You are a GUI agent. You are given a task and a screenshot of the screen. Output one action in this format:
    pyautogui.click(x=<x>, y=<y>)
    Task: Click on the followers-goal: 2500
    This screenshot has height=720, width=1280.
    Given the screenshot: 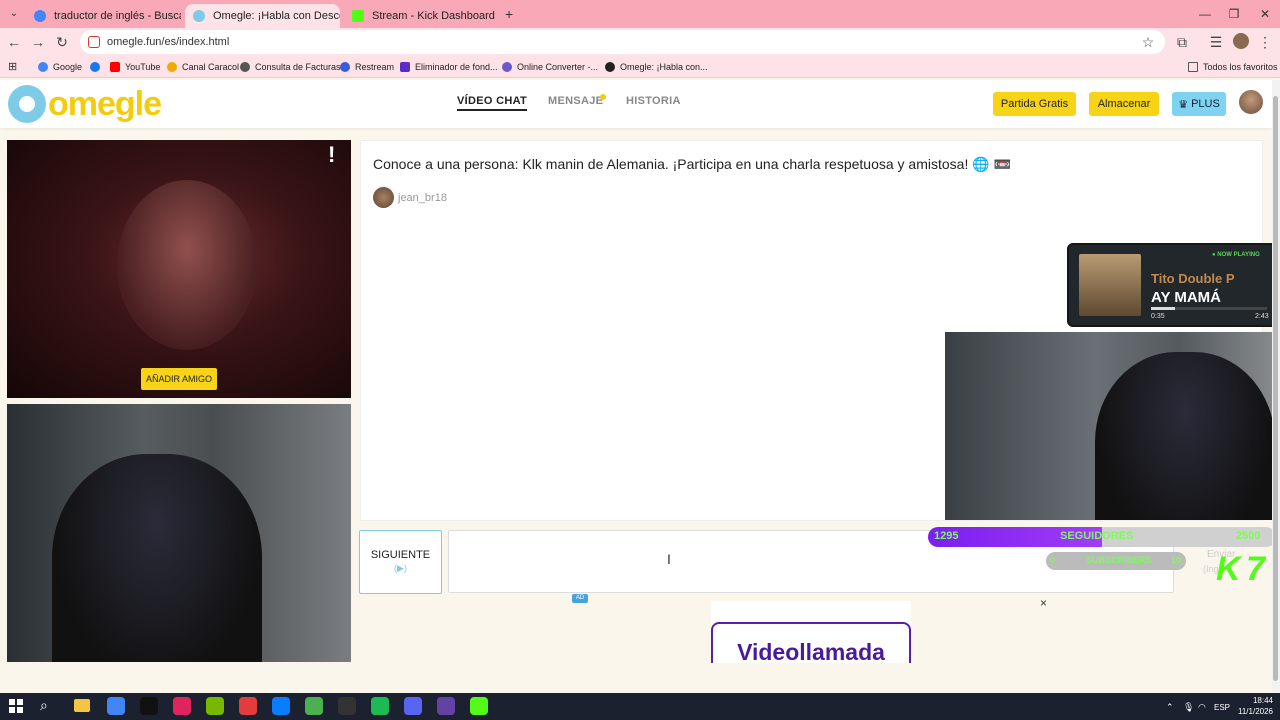 What is the action you would take?
    pyautogui.click(x=1248, y=536)
    